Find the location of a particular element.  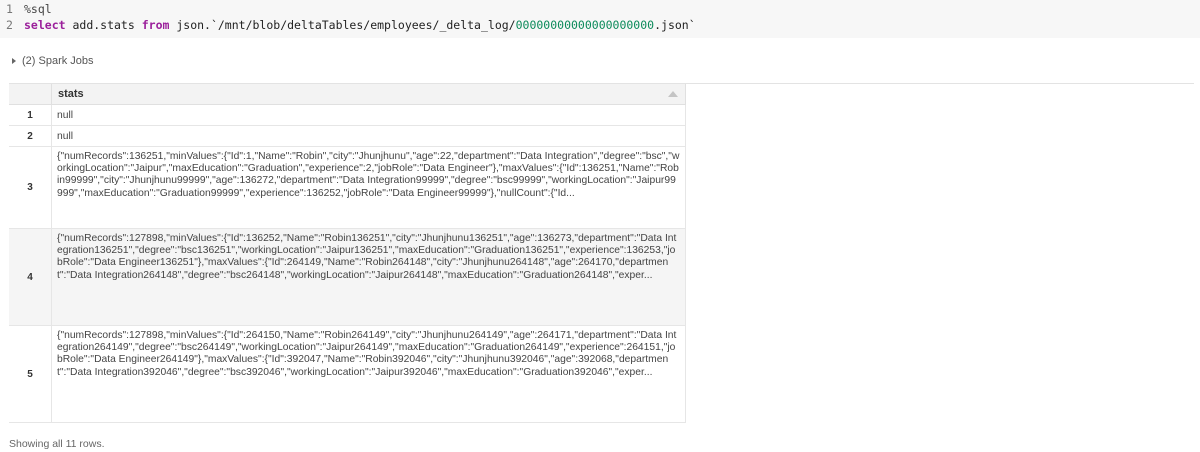

column-reference: add.stats is located at coordinates (103, 25).